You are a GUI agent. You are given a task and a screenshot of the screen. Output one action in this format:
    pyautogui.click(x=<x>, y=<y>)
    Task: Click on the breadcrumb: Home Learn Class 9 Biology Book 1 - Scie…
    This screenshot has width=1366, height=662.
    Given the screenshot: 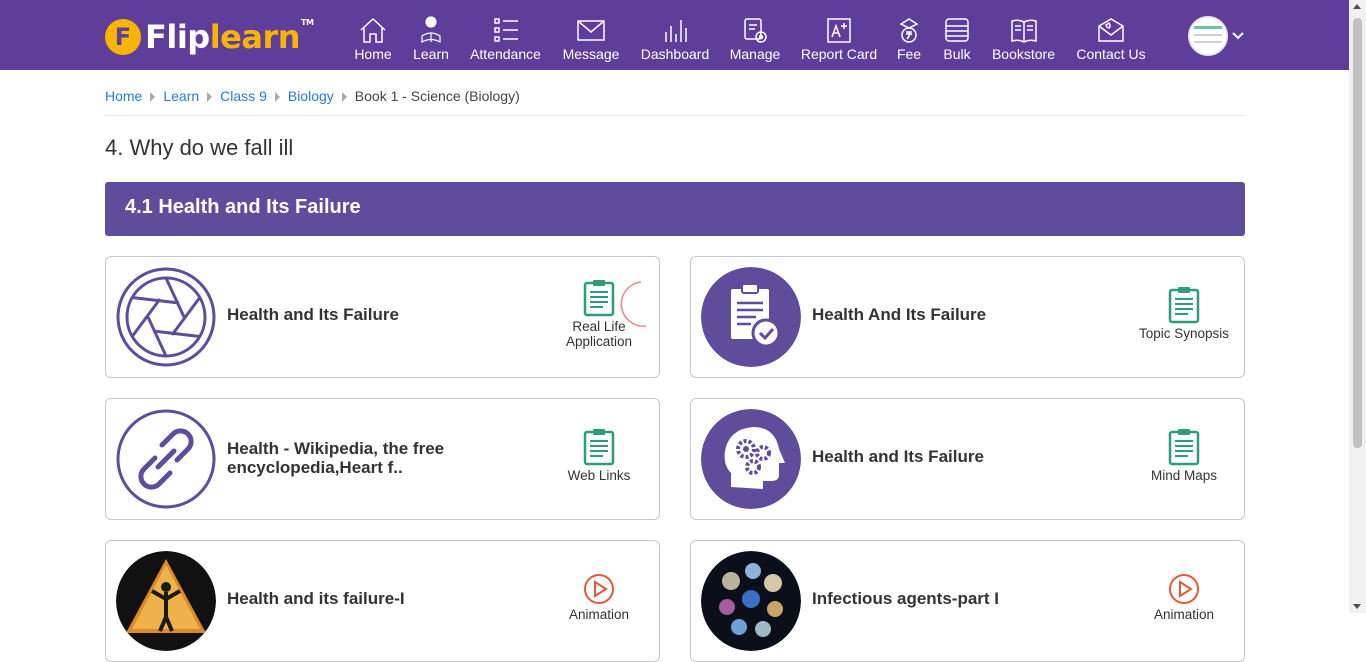 What is the action you would take?
    pyautogui.click(x=675, y=102)
    